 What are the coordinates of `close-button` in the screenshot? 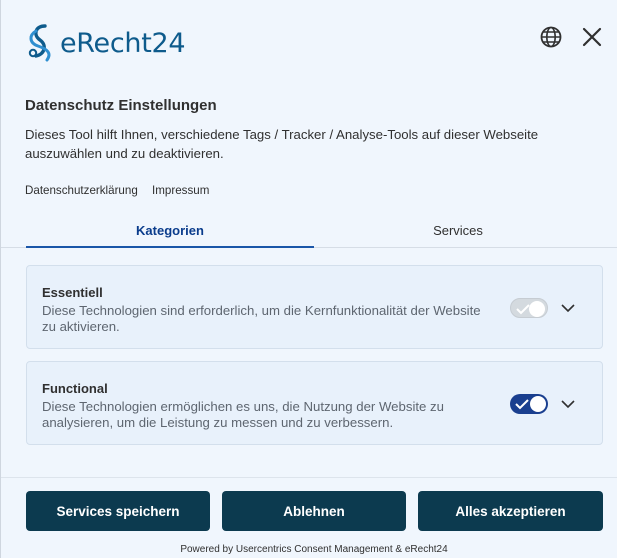 It's located at (592, 37).